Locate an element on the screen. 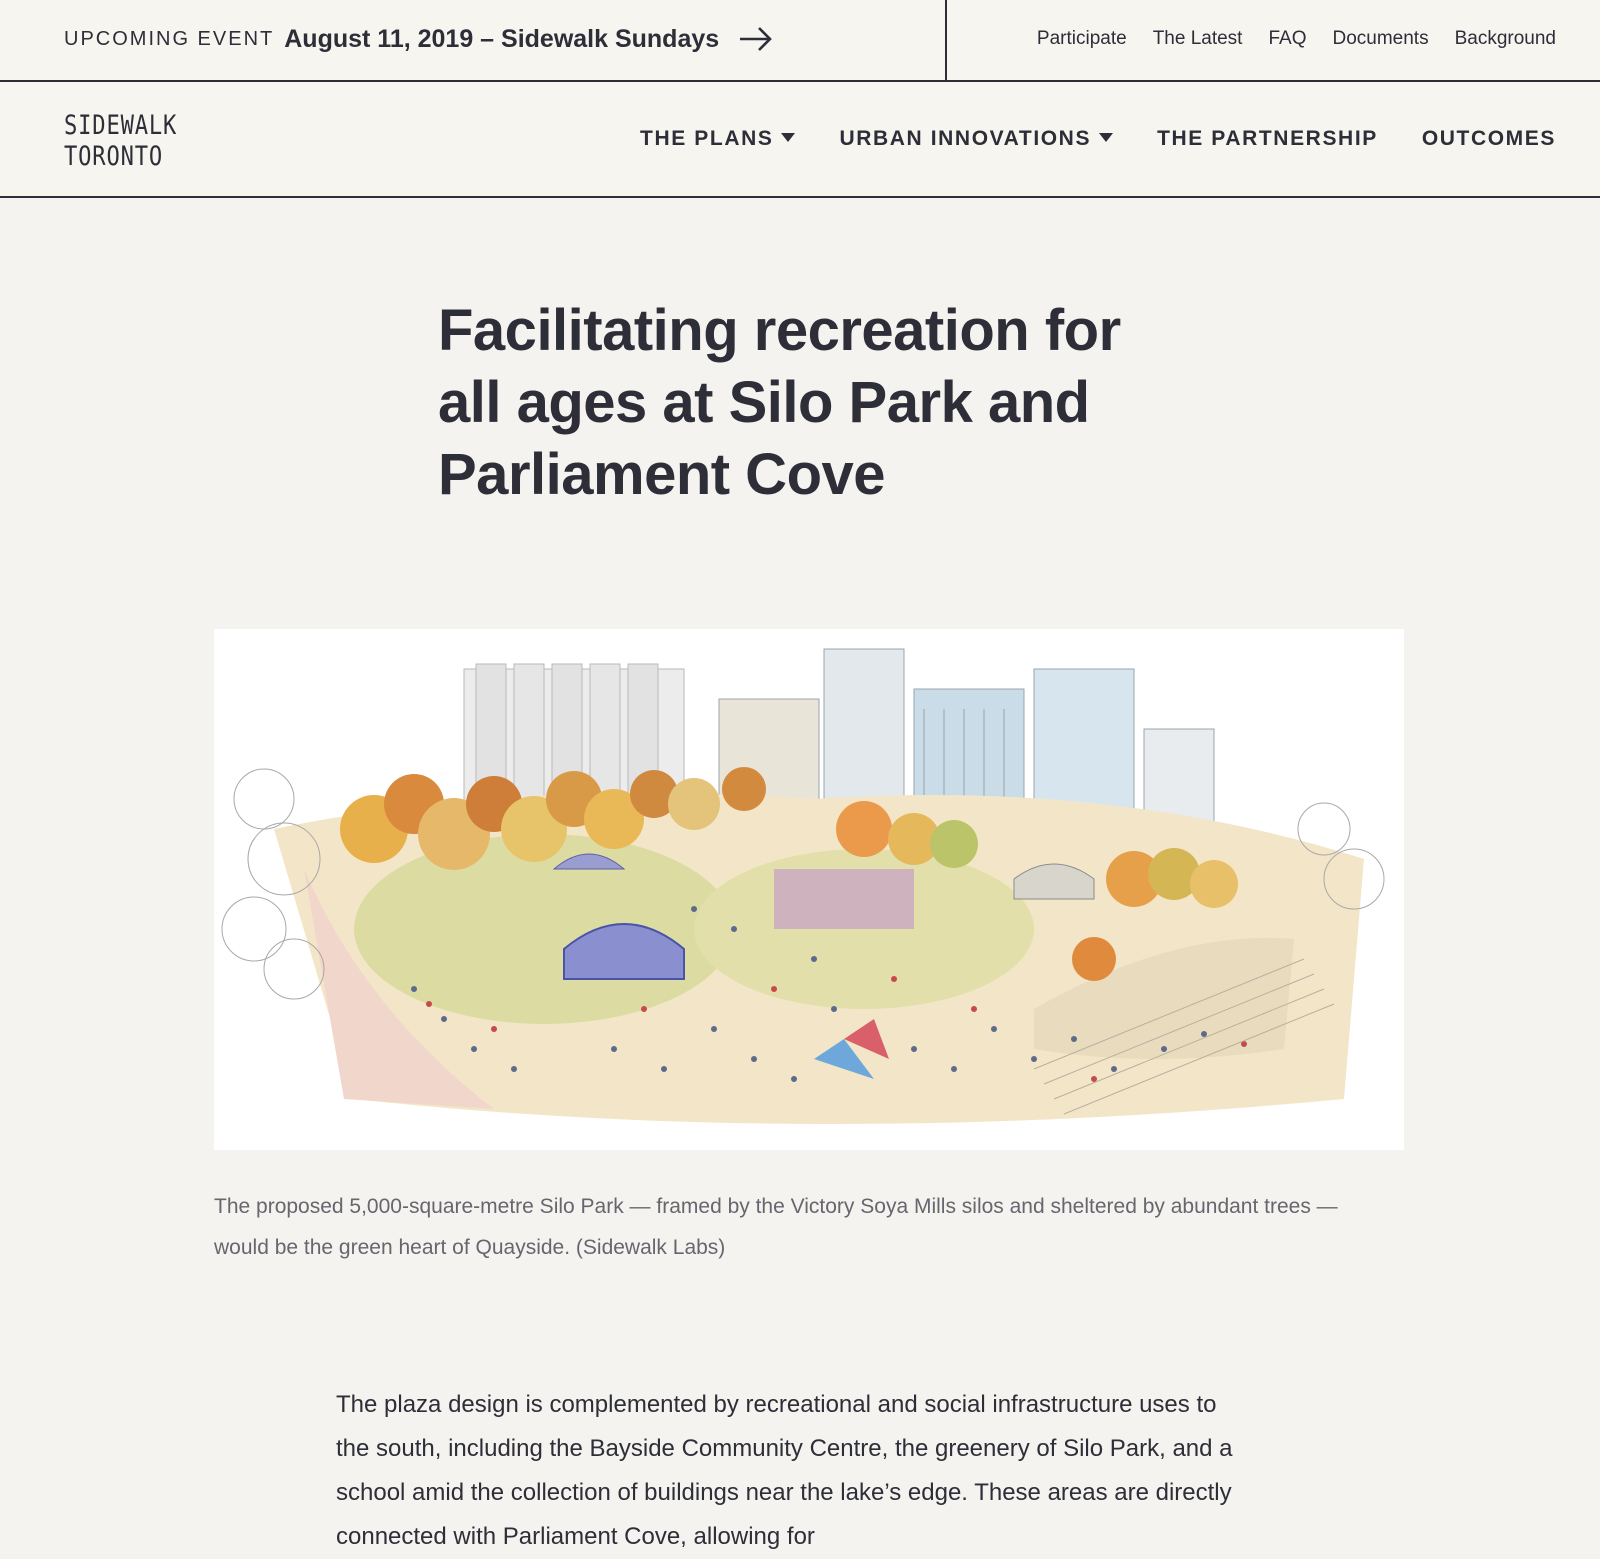  util-nav-documents: Documents is located at coordinates (1380, 39).